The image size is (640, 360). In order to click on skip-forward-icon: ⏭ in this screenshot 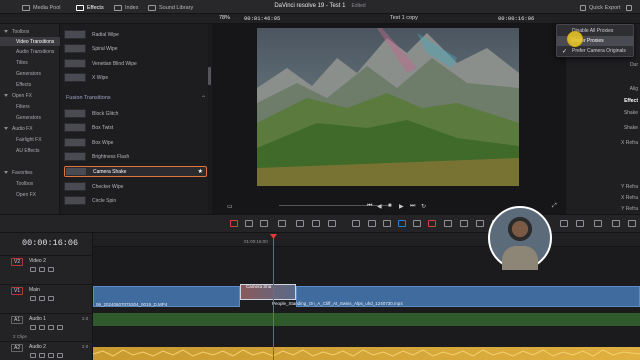, I will do `click(412, 206)`.